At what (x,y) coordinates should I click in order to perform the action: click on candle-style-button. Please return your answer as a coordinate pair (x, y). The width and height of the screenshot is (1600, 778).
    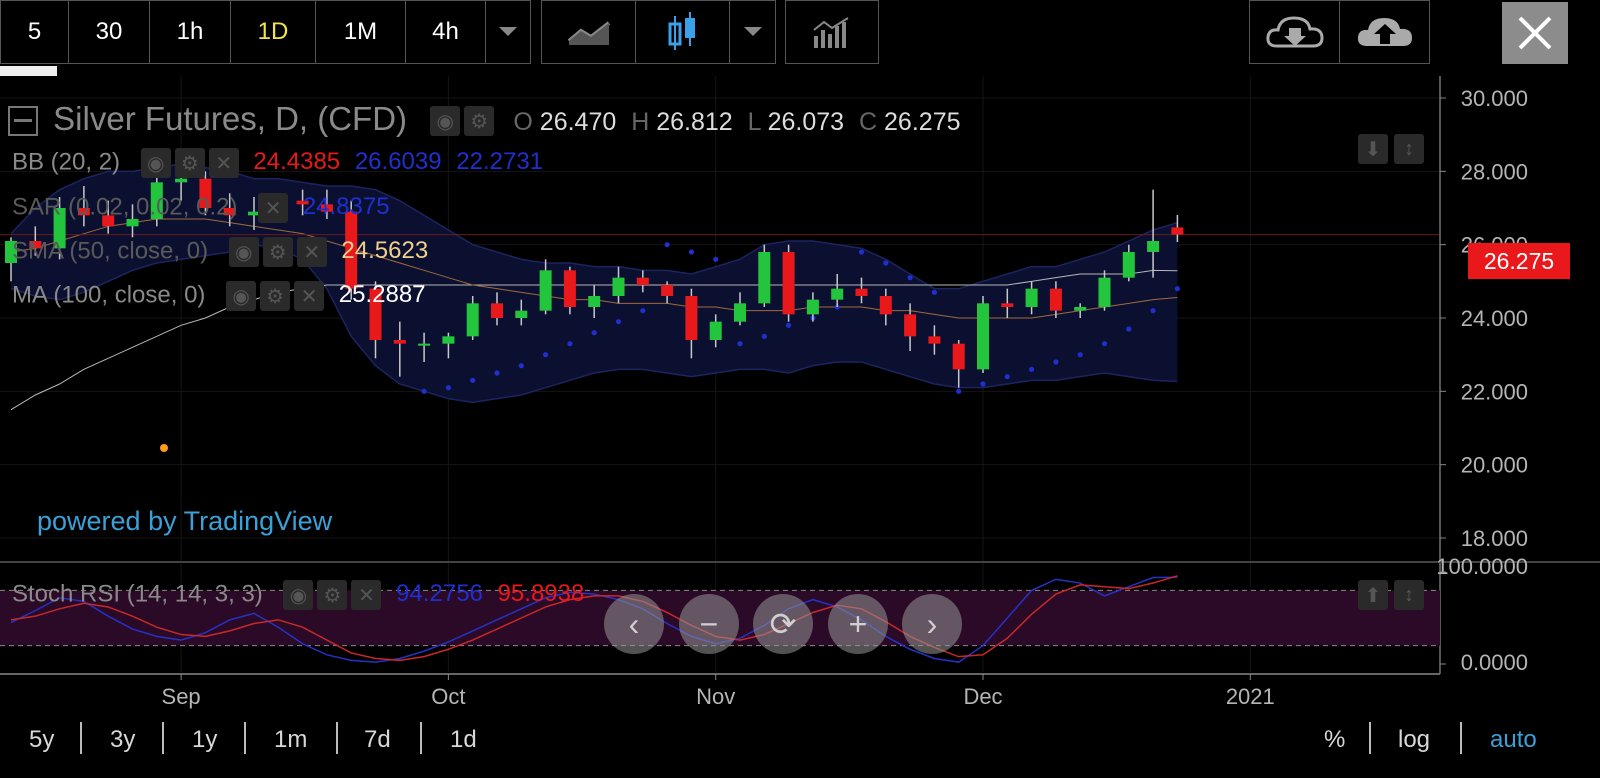
    Looking at the image, I should click on (683, 32).